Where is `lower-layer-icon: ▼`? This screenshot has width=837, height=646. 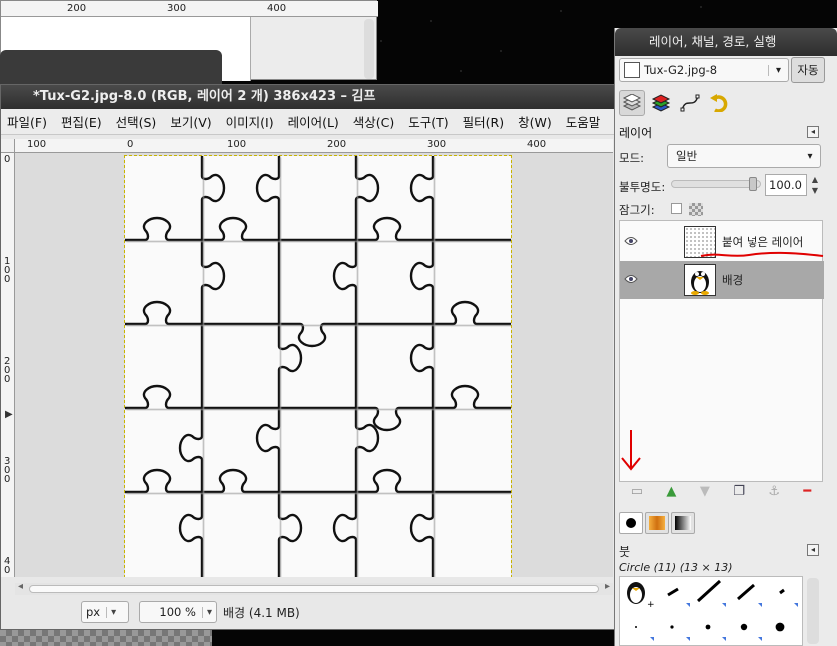
lower-layer-icon: ▼ is located at coordinates (705, 491).